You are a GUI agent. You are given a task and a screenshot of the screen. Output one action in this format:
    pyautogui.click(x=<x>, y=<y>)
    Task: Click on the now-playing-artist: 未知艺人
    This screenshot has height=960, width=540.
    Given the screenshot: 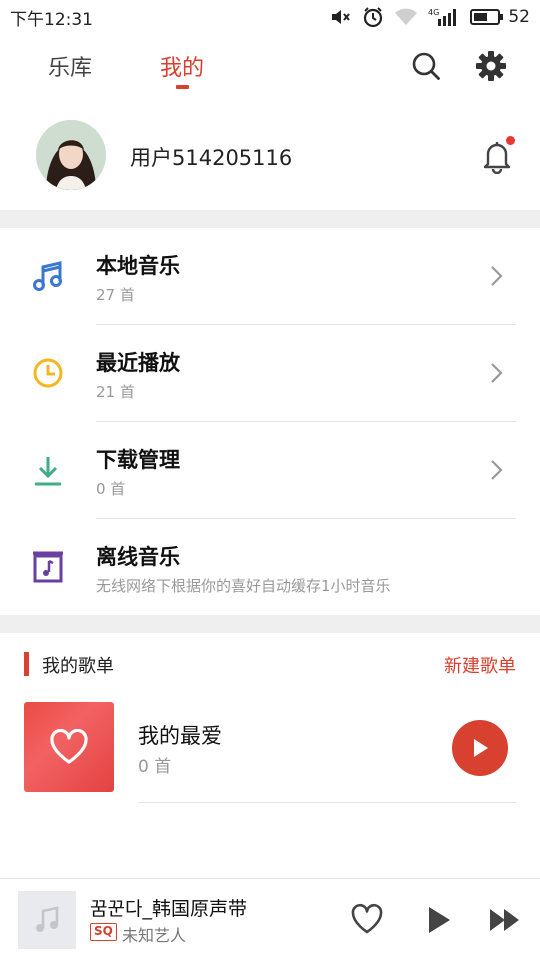 What is the action you would take?
    pyautogui.click(x=154, y=935)
    